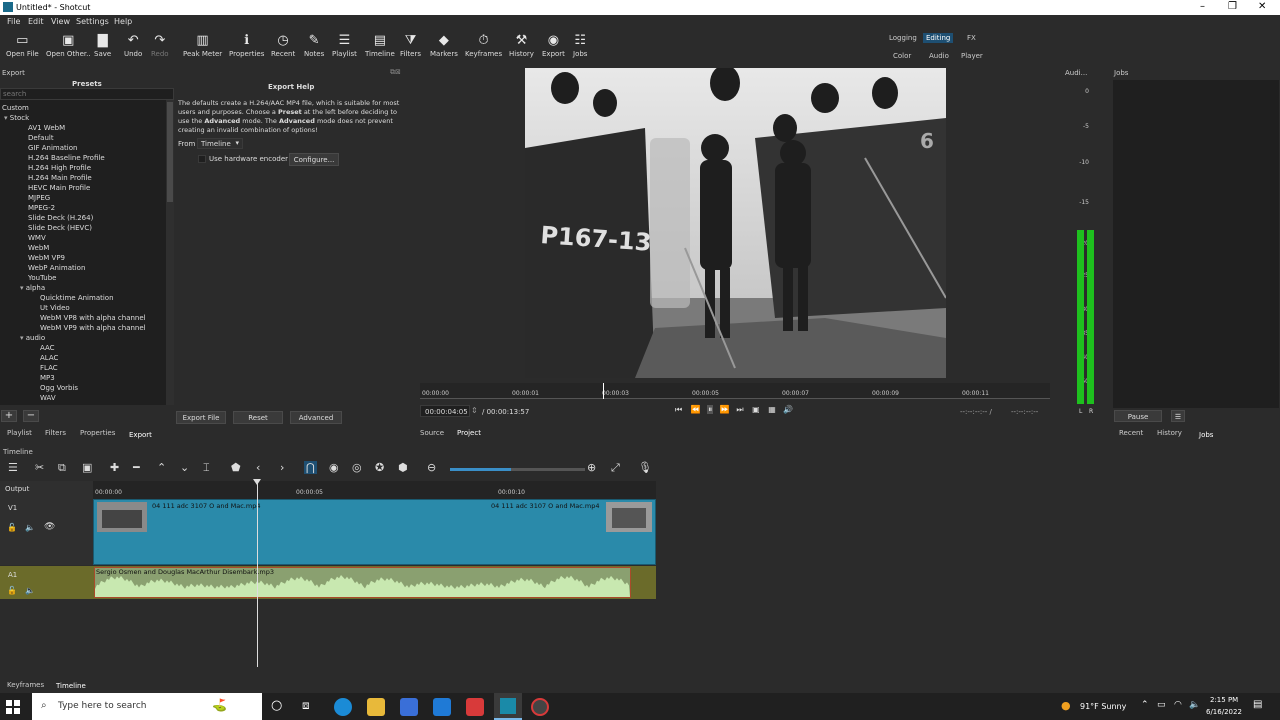  What do you see at coordinates (46, 258) in the screenshot?
I see `preset-item: WebM VP9` at bounding box center [46, 258].